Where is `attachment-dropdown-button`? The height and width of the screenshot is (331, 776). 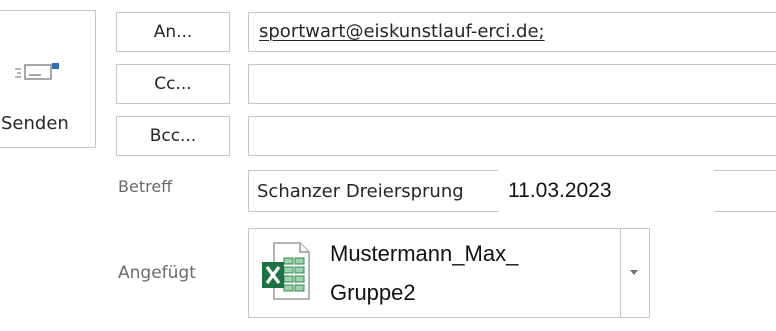 attachment-dropdown-button is located at coordinates (635, 273).